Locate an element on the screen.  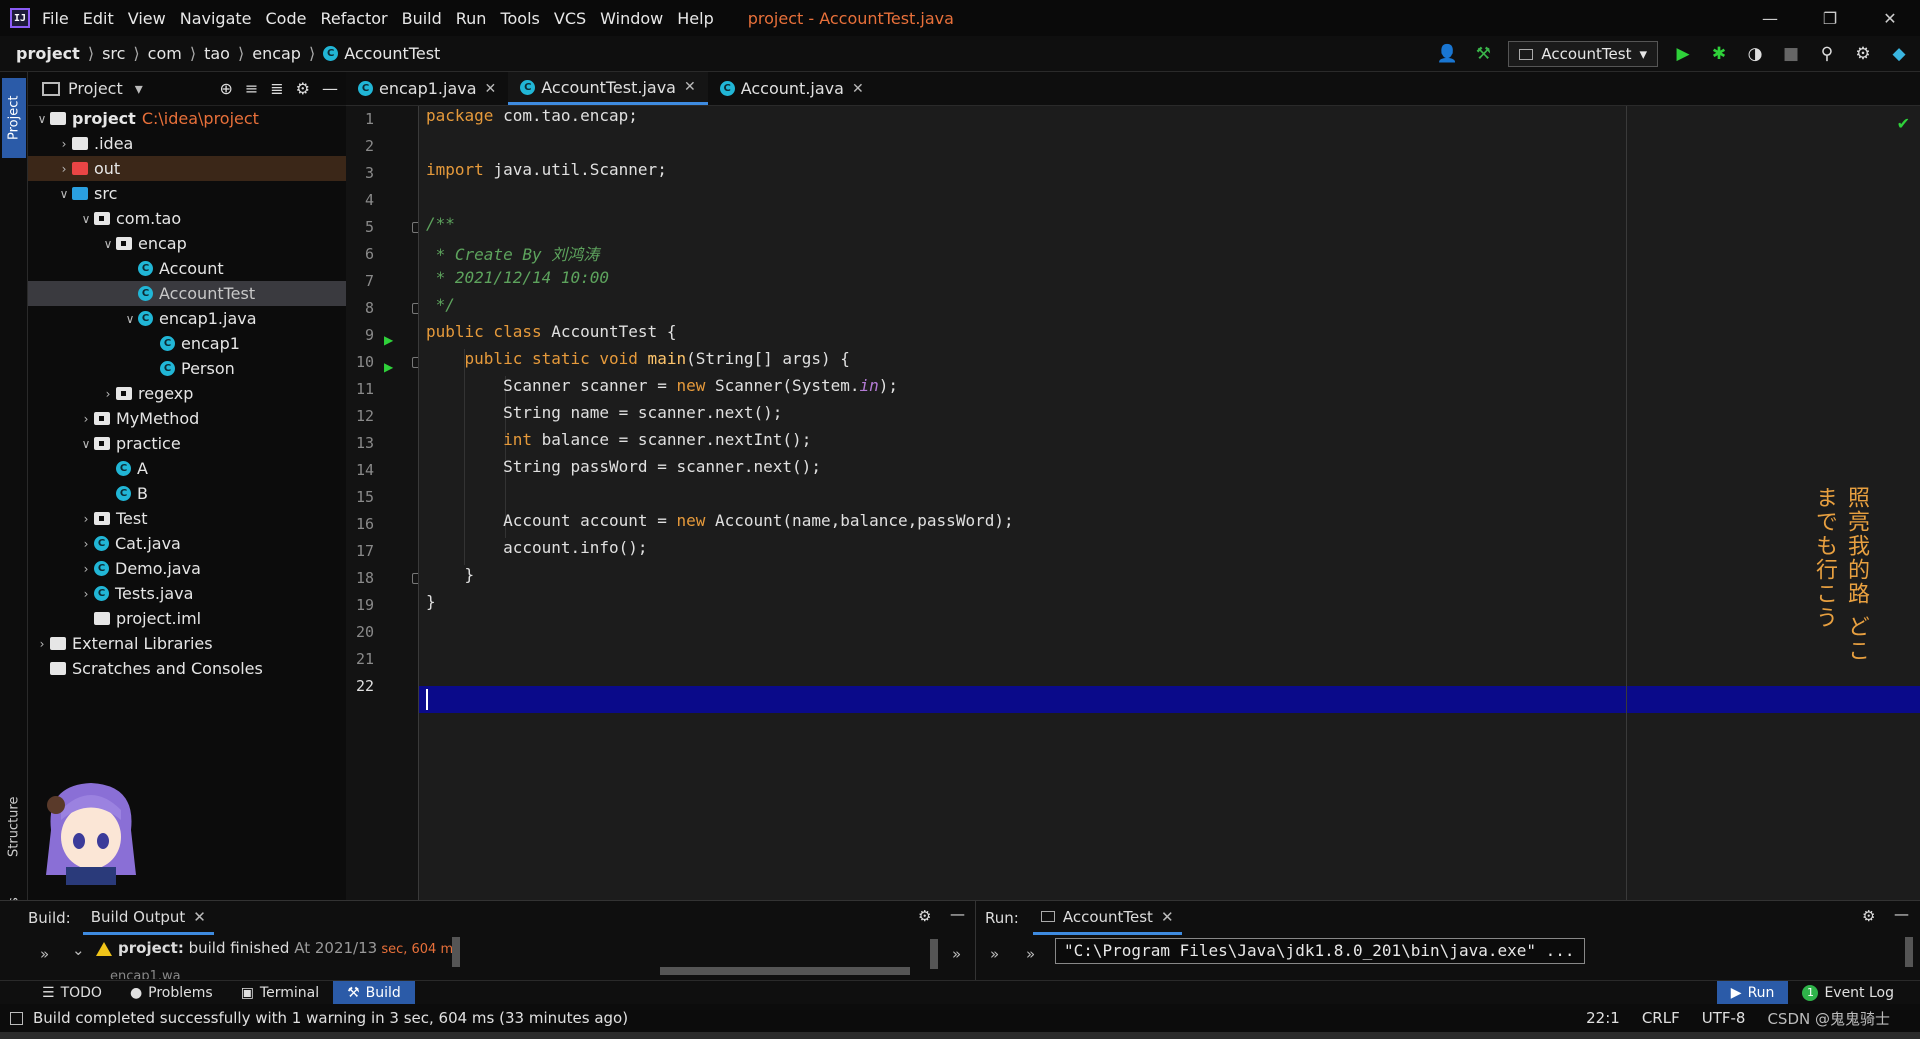
menu-help: Help is located at coordinates (695, 18).